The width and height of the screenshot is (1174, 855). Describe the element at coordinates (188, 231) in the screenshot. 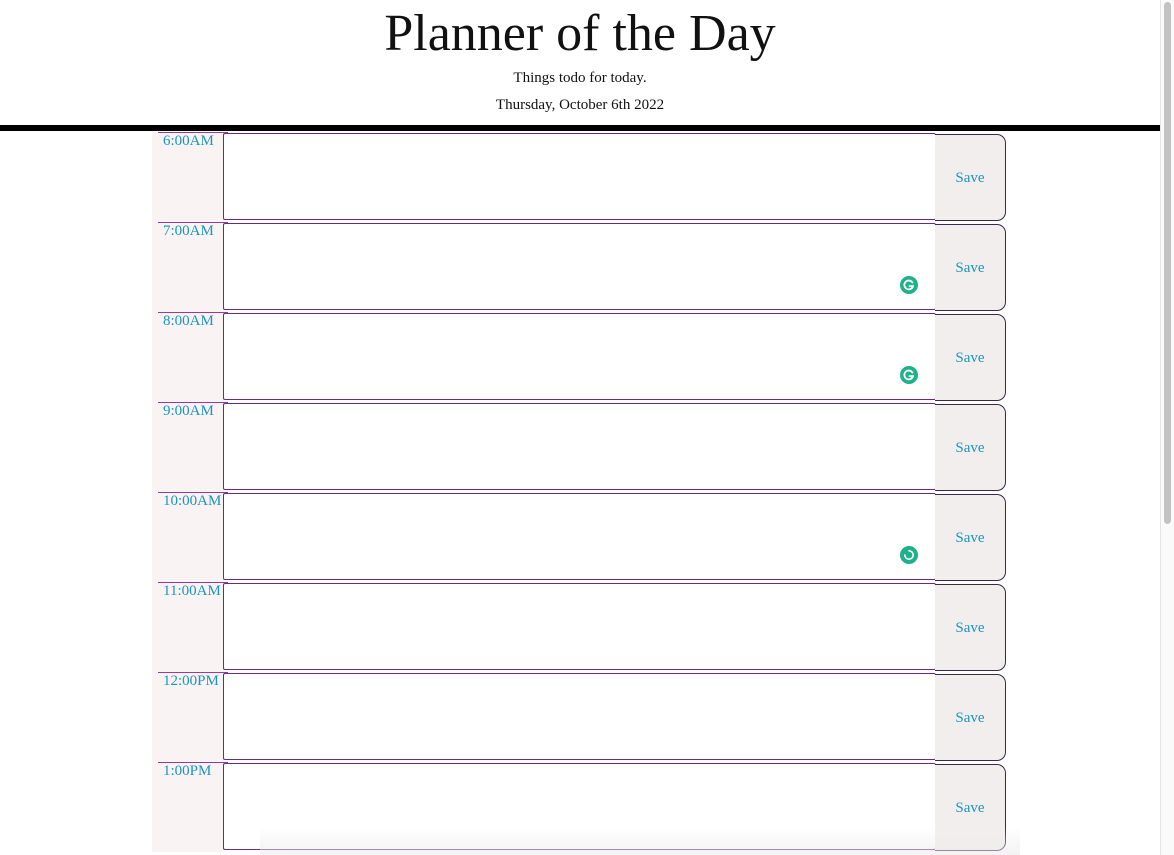

I see `hour-label: 7:00AM` at that location.